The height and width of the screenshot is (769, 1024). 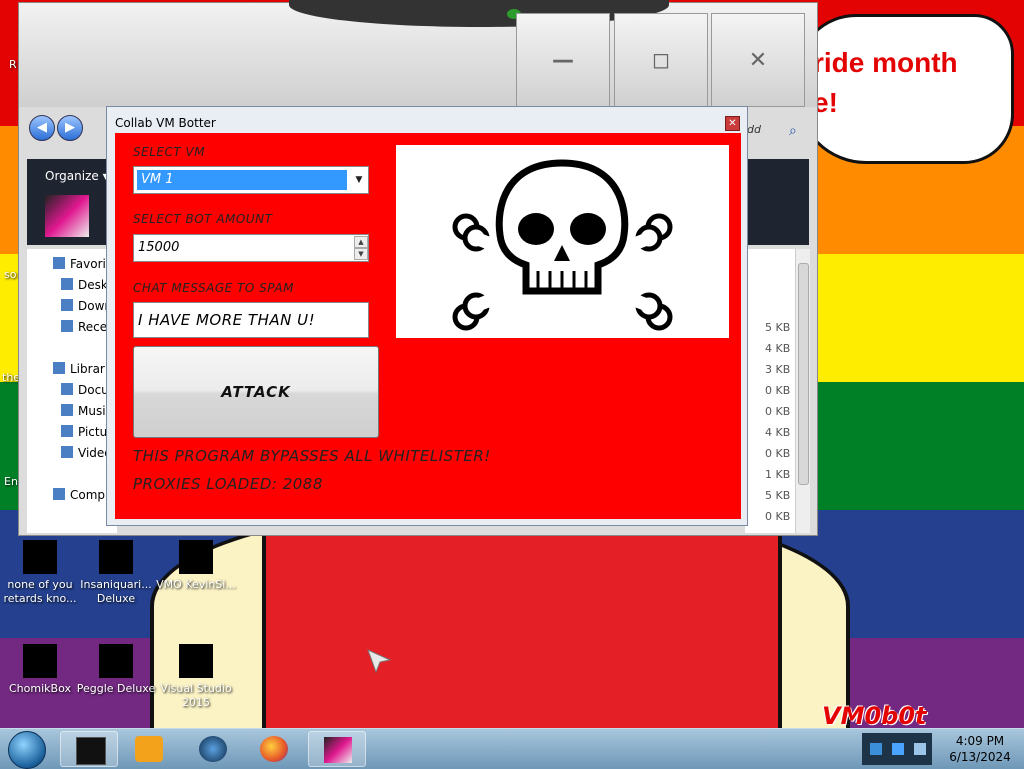 I want to click on taskbar-item-collab-vm-botter, so click(x=337, y=749).